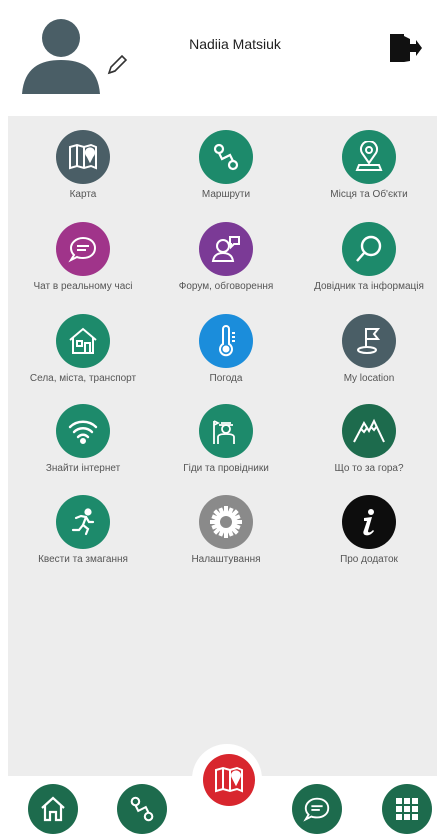 This screenshot has width=445, height=836. Describe the element at coordinates (369, 286) in the screenshot. I see `menu-item-label: Довідник та інформація` at that location.